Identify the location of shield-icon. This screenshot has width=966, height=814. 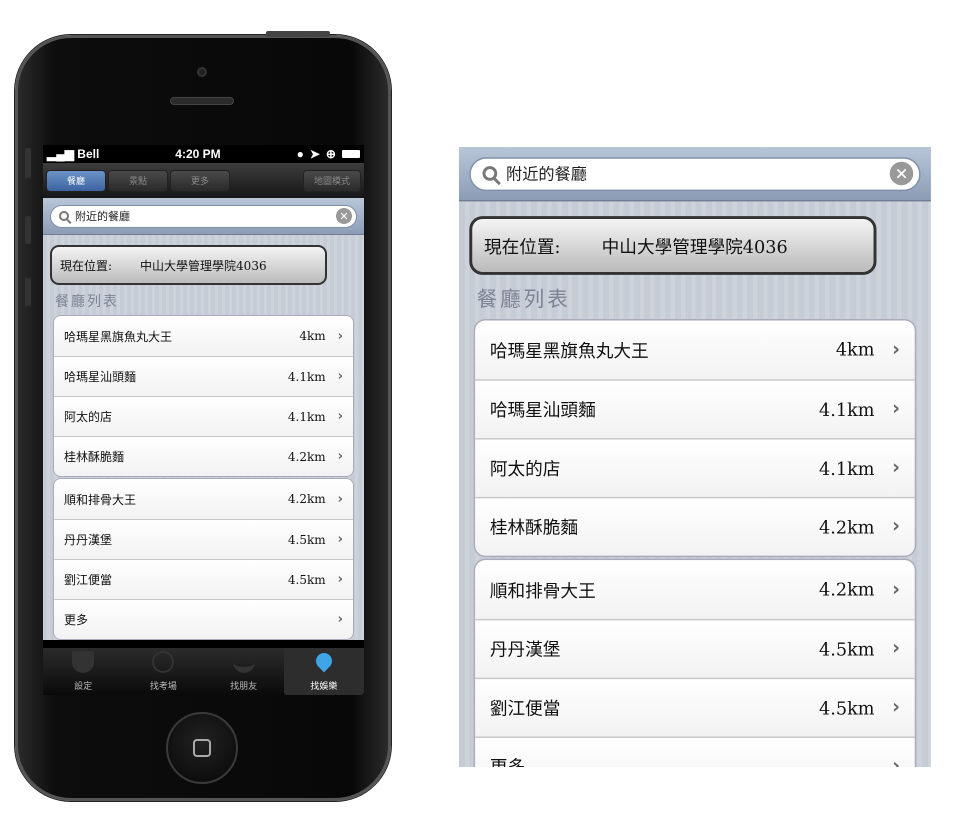
(83, 662).